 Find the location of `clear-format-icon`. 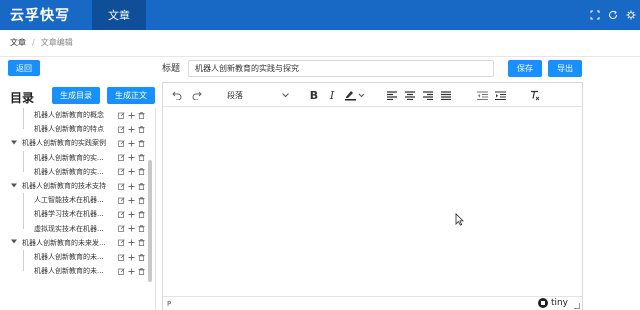

clear-format-icon is located at coordinates (534, 95).